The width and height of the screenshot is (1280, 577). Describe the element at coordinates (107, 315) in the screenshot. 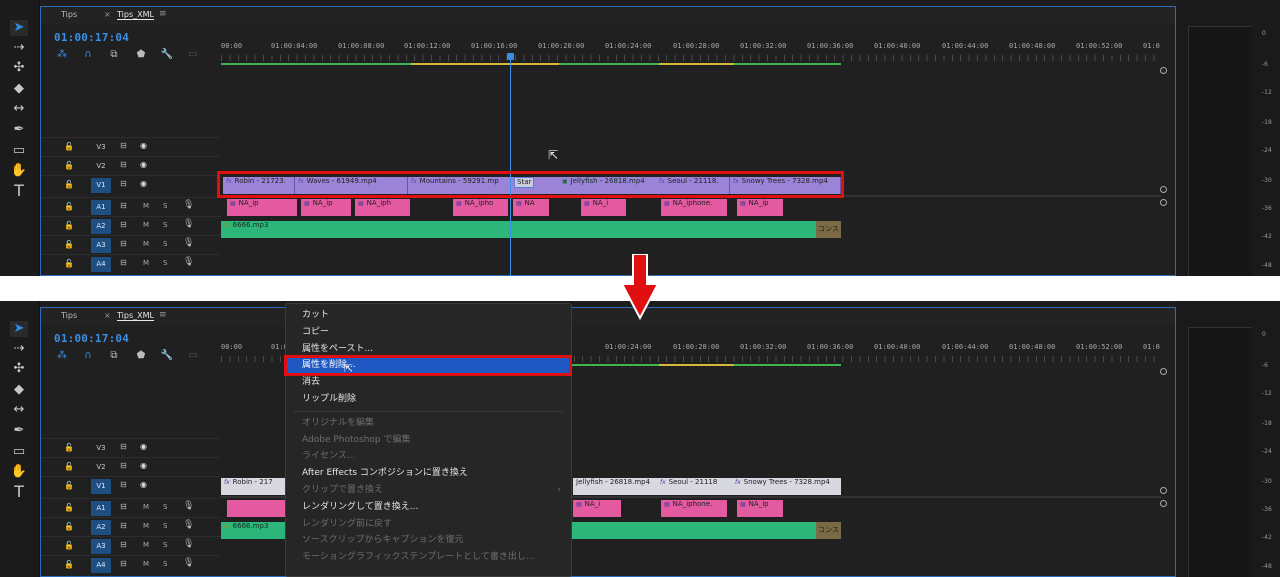

I see `tab-close-icon: ×` at that location.